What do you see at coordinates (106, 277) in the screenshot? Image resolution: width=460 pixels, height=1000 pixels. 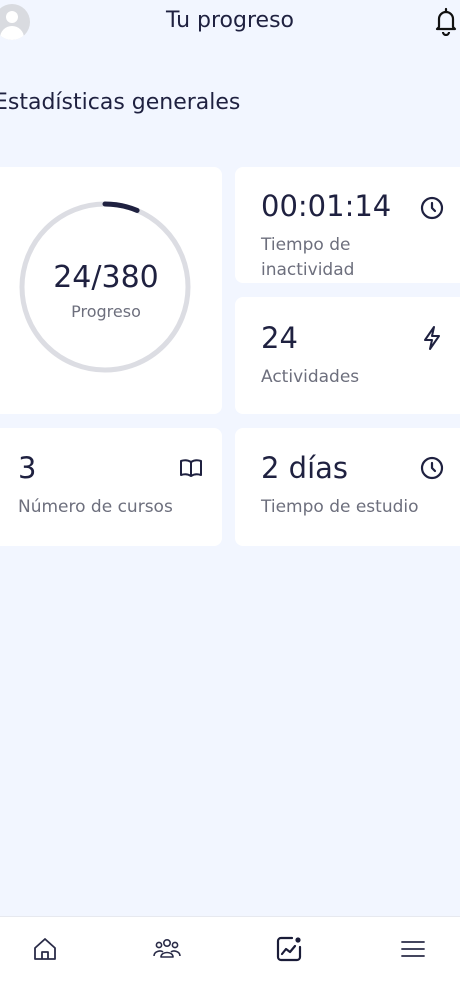 I see `progress-value: 24/380` at bounding box center [106, 277].